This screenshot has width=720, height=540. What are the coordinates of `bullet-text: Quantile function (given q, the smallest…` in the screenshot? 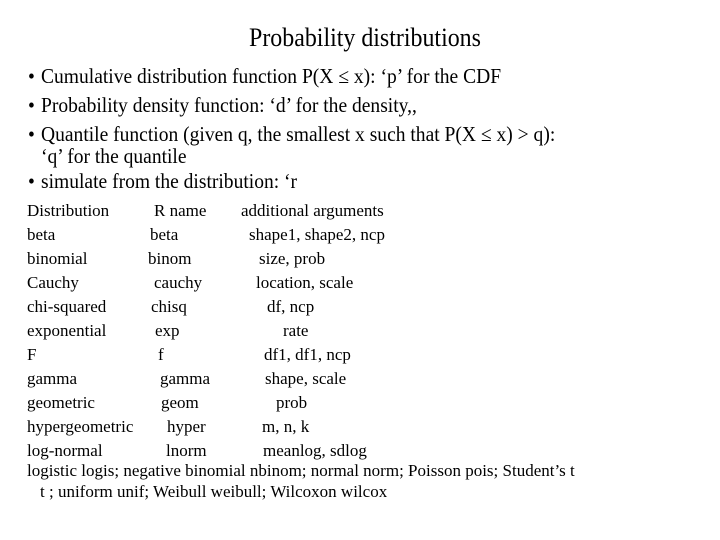 It's located at (298, 134).